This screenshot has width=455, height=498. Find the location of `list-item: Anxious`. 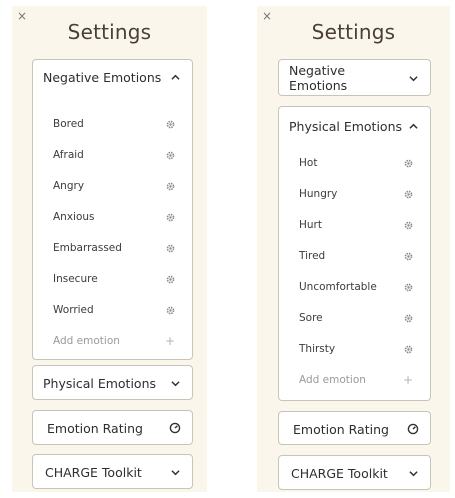

list-item: Anxious is located at coordinates (114, 217).